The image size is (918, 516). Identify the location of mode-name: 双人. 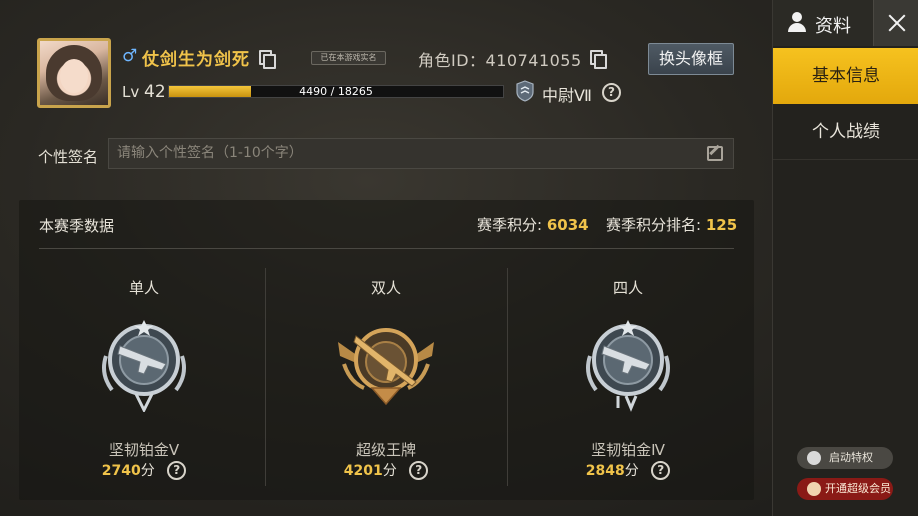
(385, 288).